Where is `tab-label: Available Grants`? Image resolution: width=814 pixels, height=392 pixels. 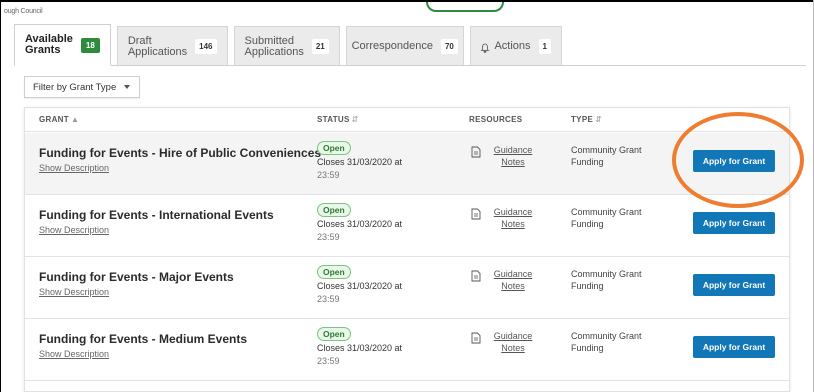
tab-label: Available Grants is located at coordinates (49, 44).